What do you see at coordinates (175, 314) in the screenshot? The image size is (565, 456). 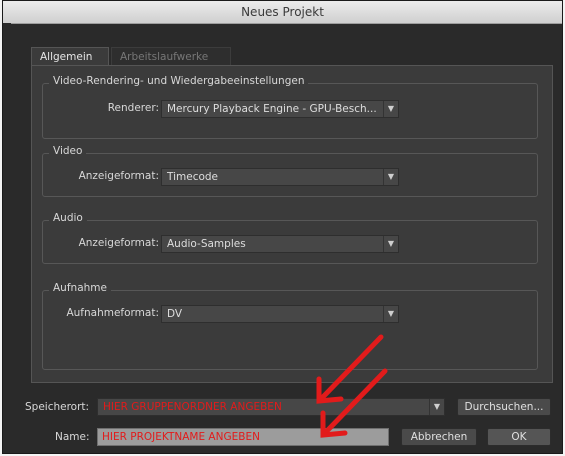 I see `capture-format-value: DV` at bounding box center [175, 314].